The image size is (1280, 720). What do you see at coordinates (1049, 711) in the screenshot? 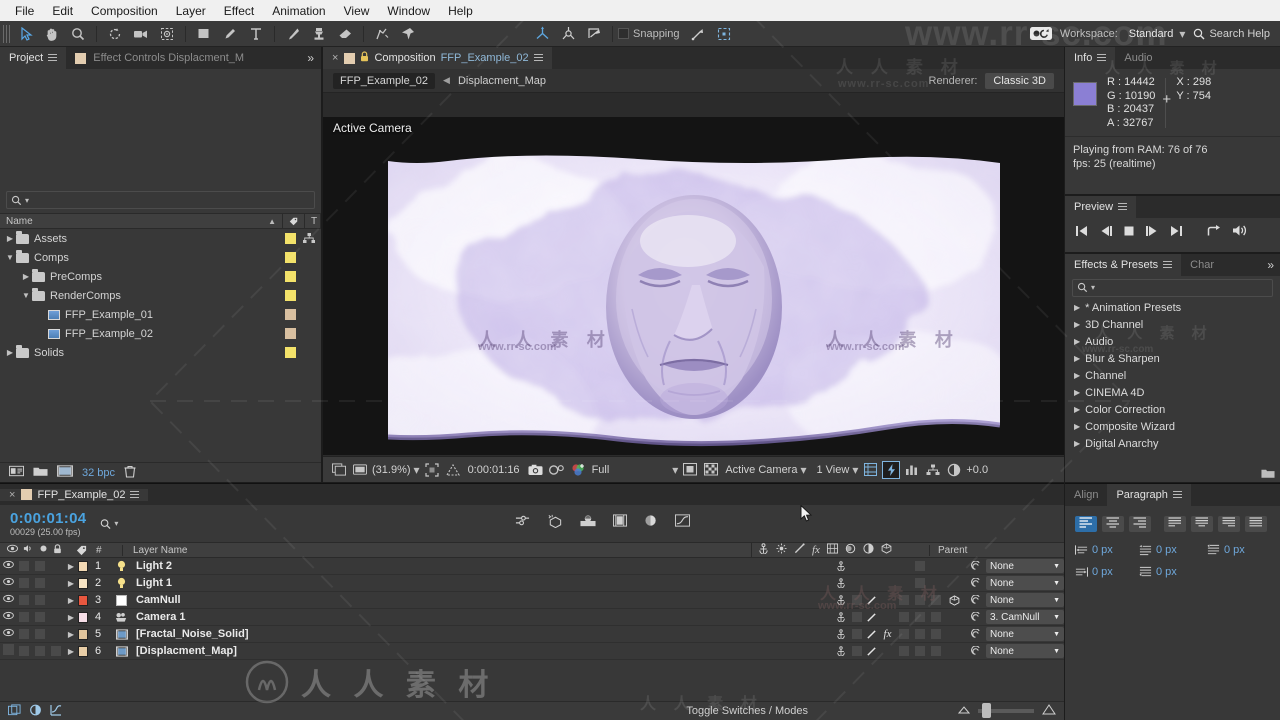
I see `zoom-in-icon` at bounding box center [1049, 711].